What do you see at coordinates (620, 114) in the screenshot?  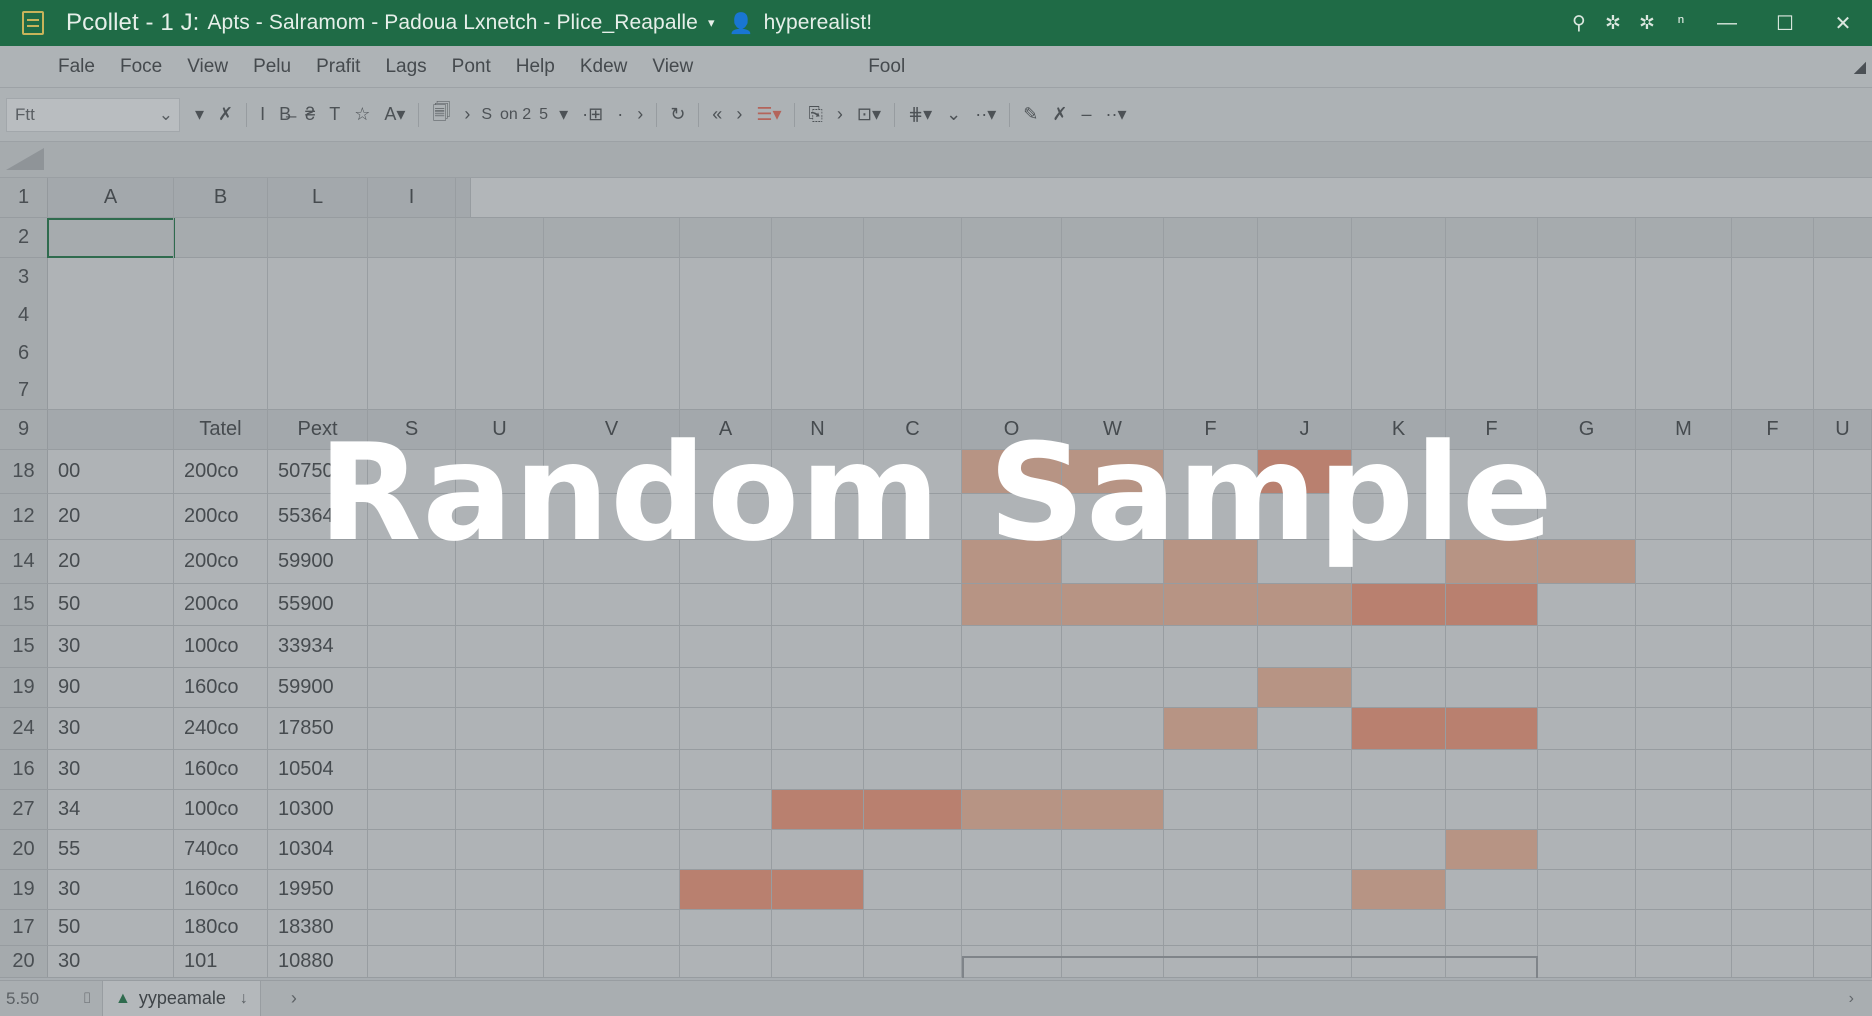 I see `dropdown-arrow-icon: ·` at bounding box center [620, 114].